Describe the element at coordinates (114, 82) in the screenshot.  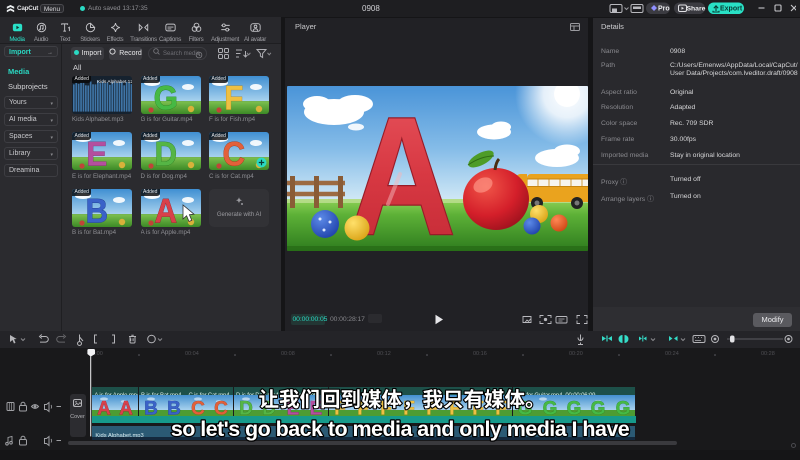
I see `svg-text: Kids Alphabet 128 kb` at that location.